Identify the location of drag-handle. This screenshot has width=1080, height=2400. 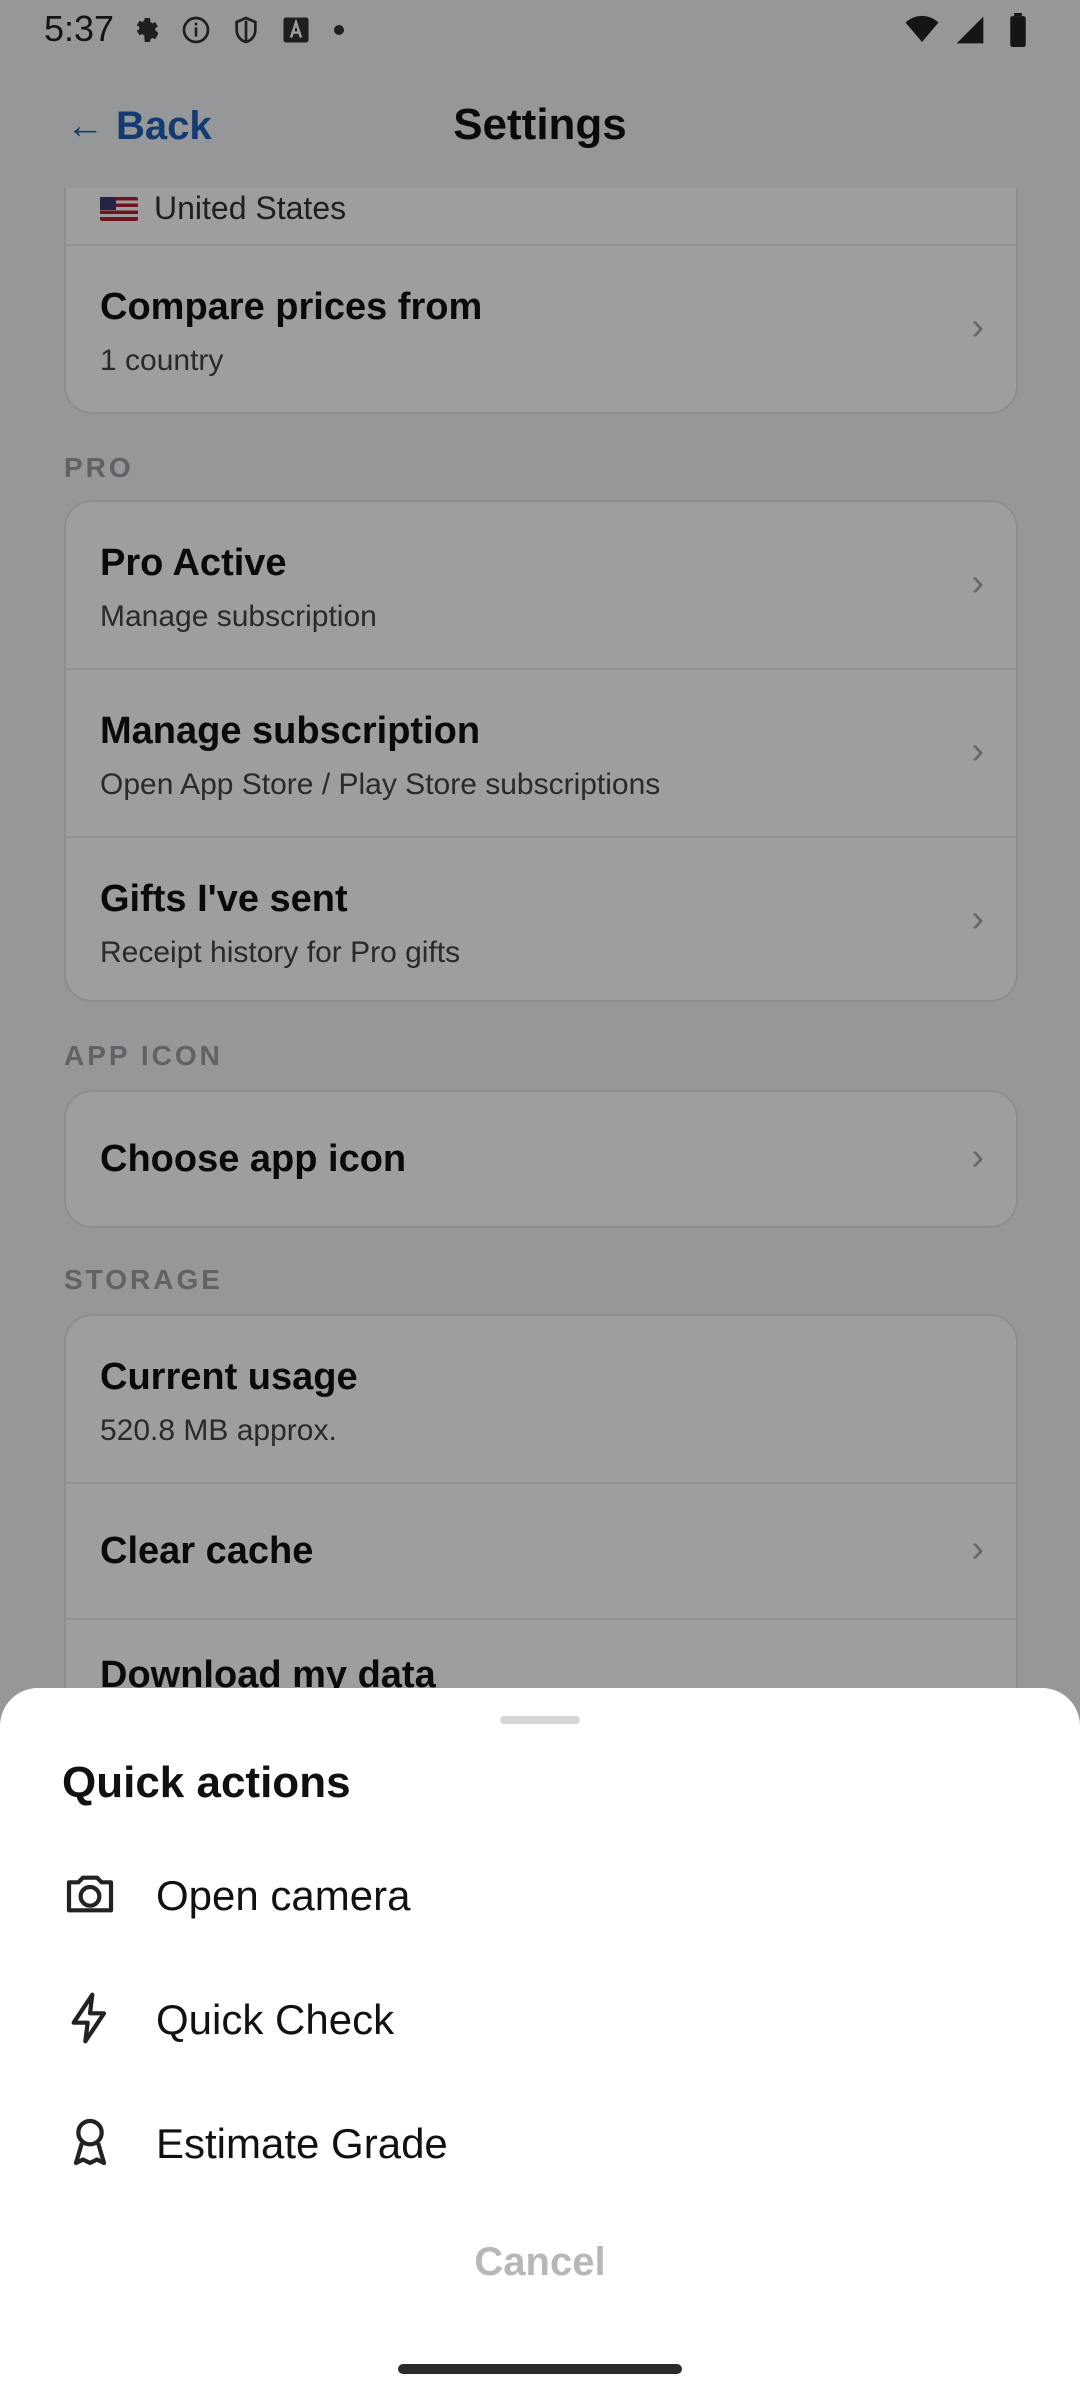
(540, 1720).